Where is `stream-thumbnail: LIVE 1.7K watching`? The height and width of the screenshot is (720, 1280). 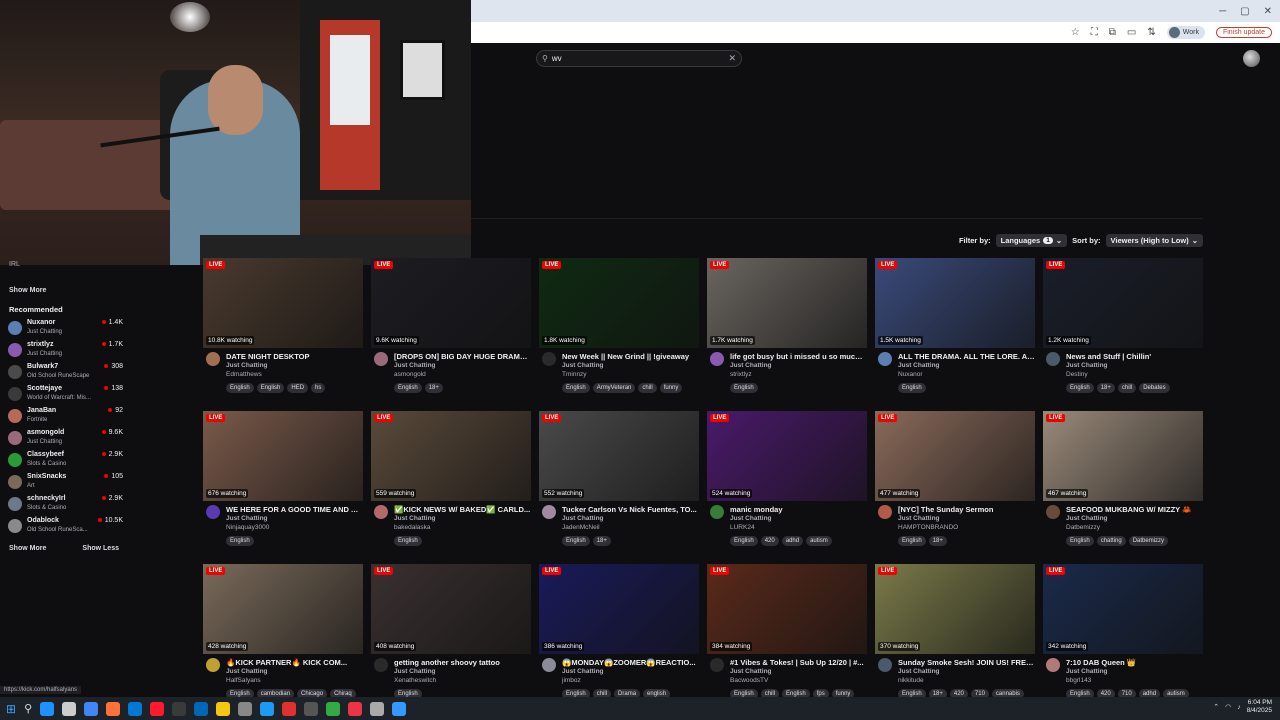 stream-thumbnail: LIVE 1.7K watching is located at coordinates (787, 303).